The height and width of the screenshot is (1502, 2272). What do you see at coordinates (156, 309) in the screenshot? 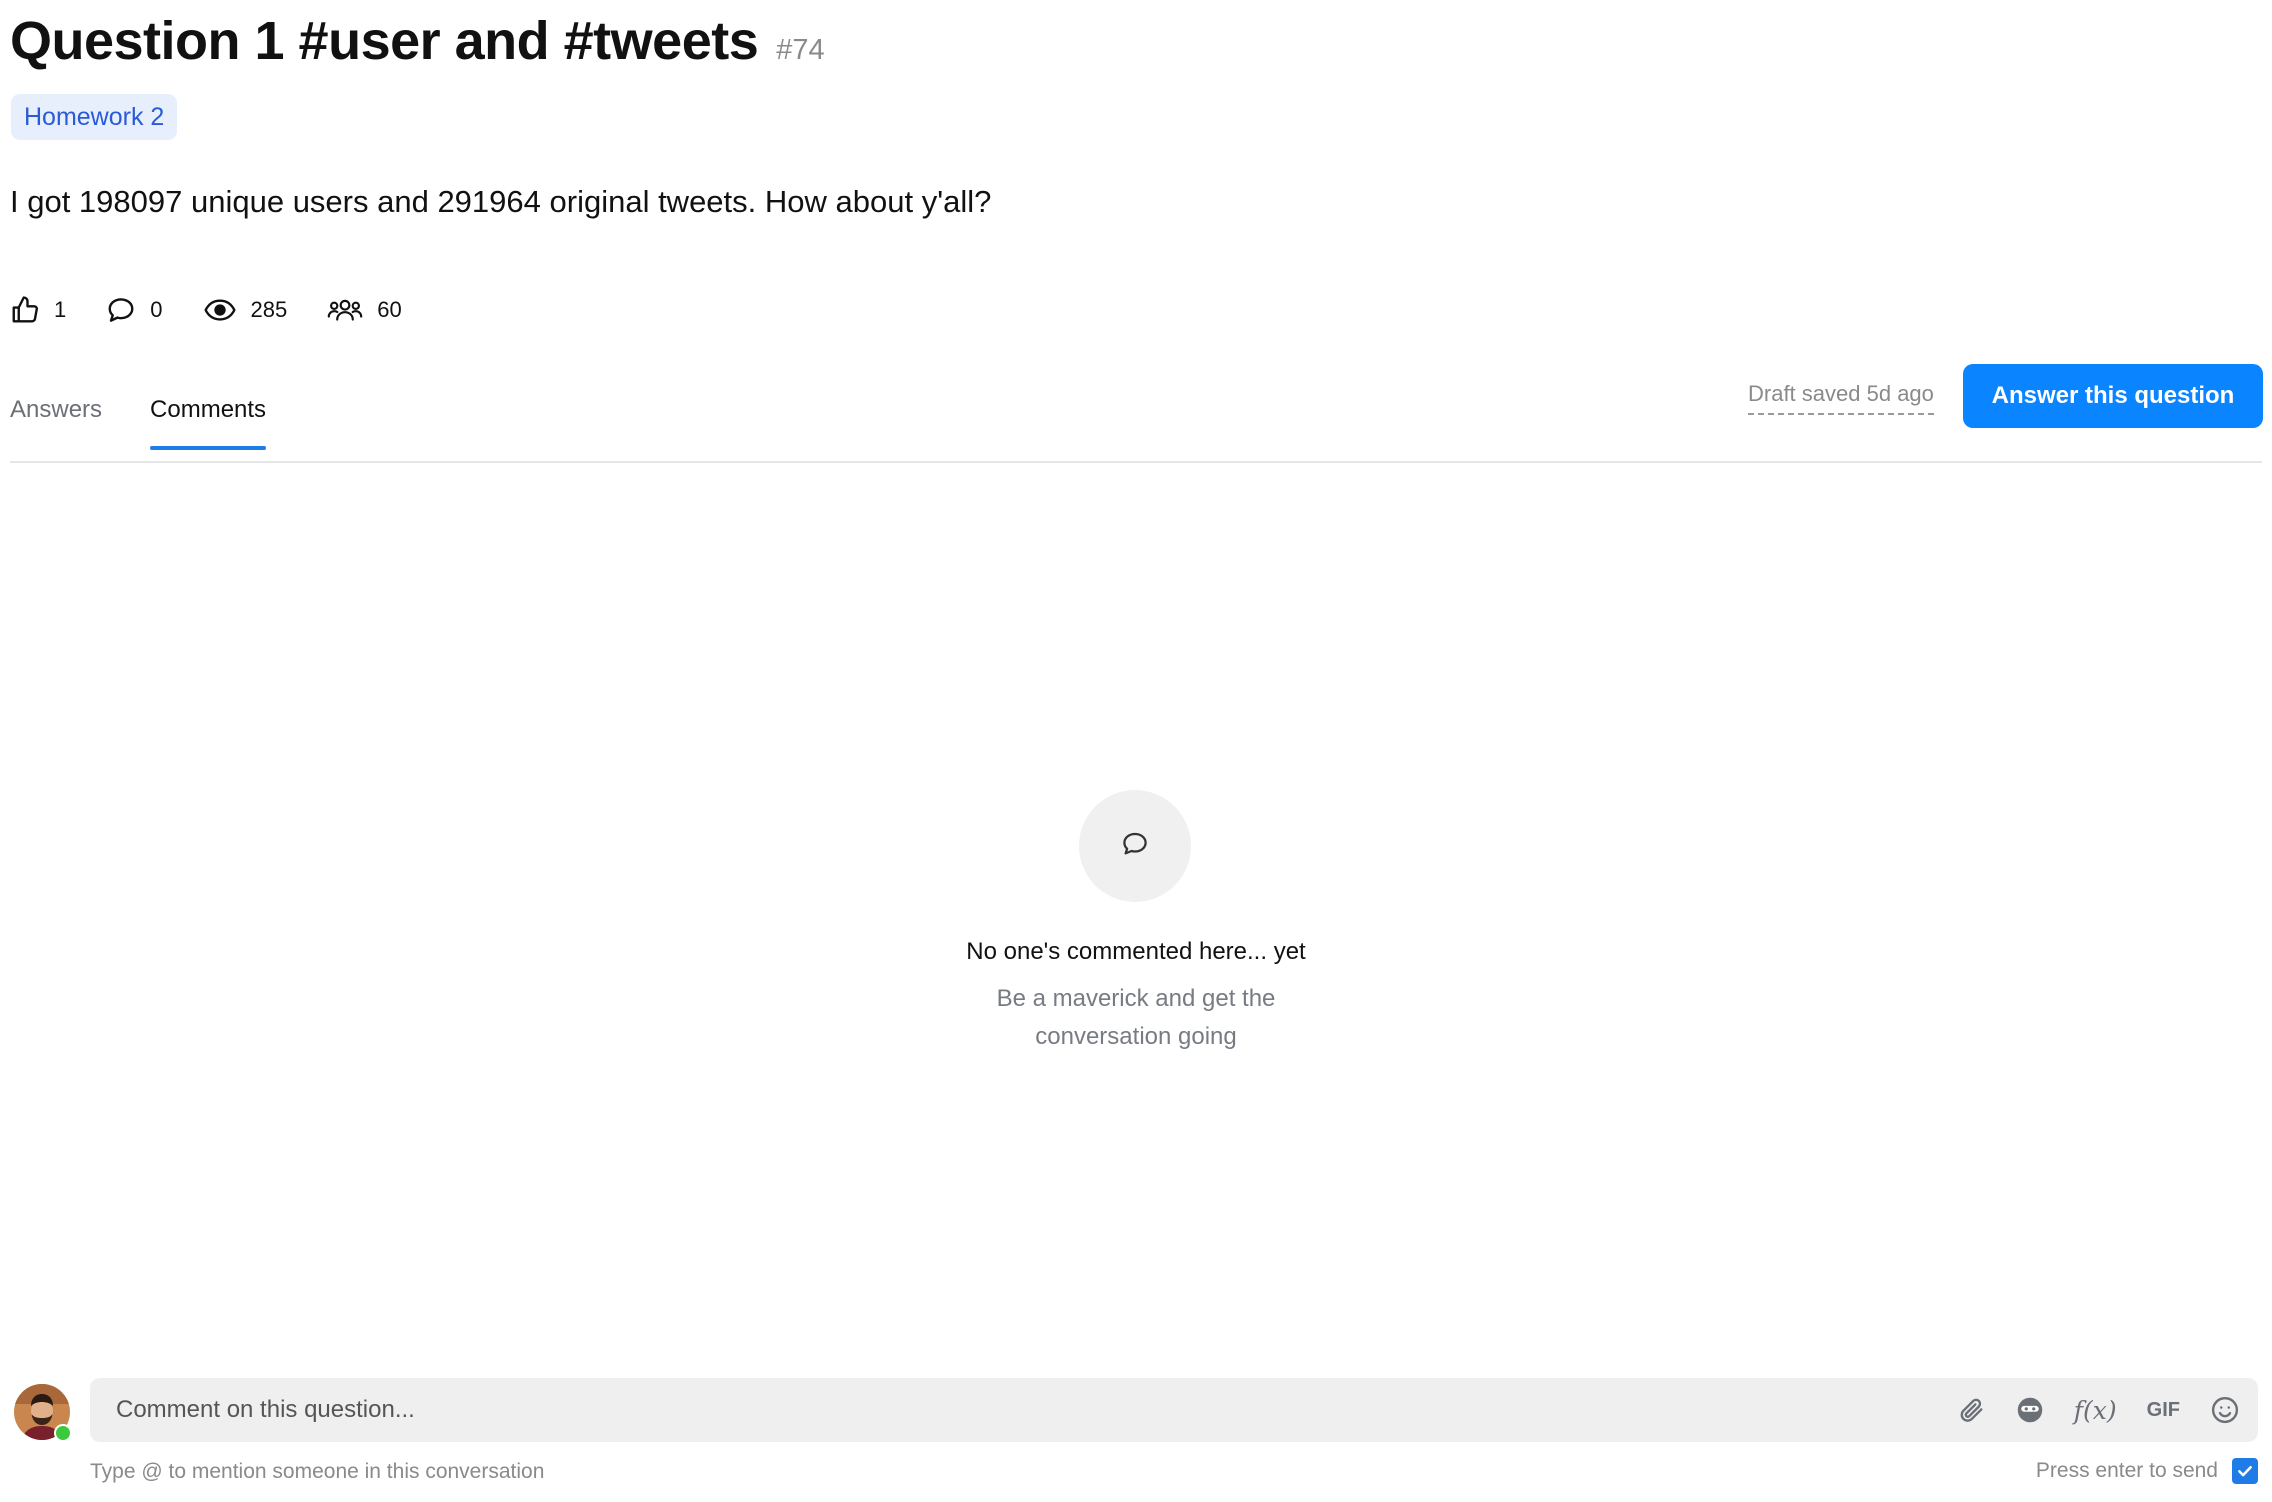
I see `comment-count: 0` at bounding box center [156, 309].